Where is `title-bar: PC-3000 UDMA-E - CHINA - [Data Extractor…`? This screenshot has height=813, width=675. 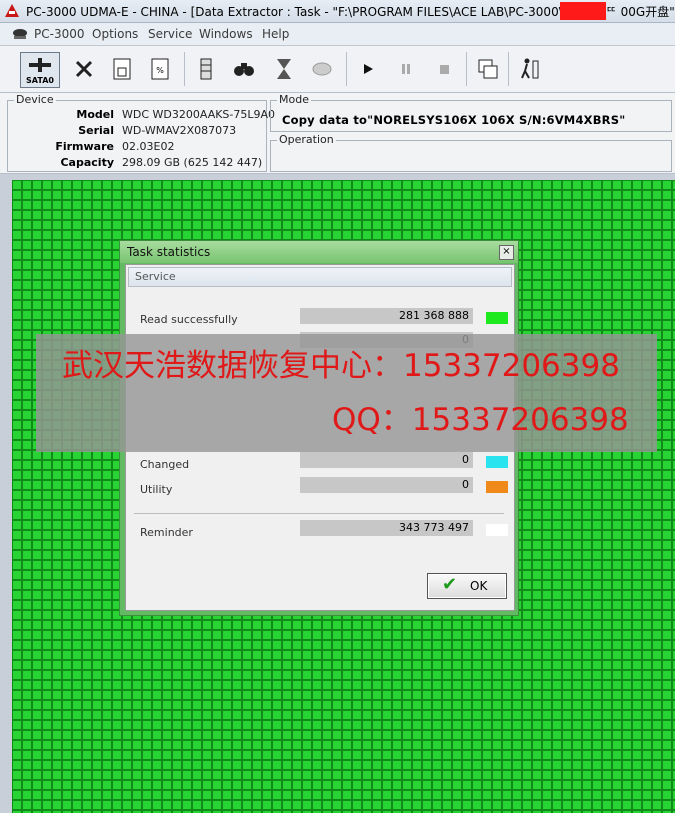 title-bar: PC-3000 UDMA-E - CHINA - [Data Extractor… is located at coordinates (337, 11).